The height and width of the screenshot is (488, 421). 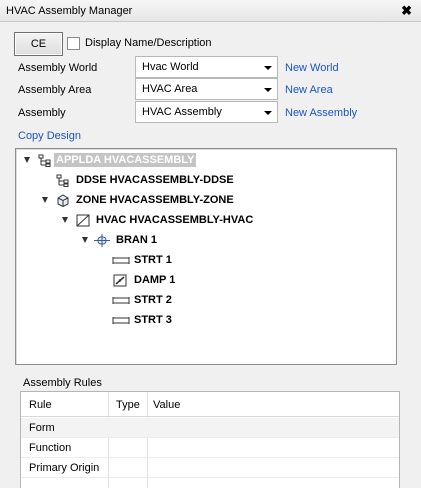 What do you see at coordinates (210, 11) in the screenshot?
I see `title-bar: HVAC Assembly Manager ✖` at bounding box center [210, 11].